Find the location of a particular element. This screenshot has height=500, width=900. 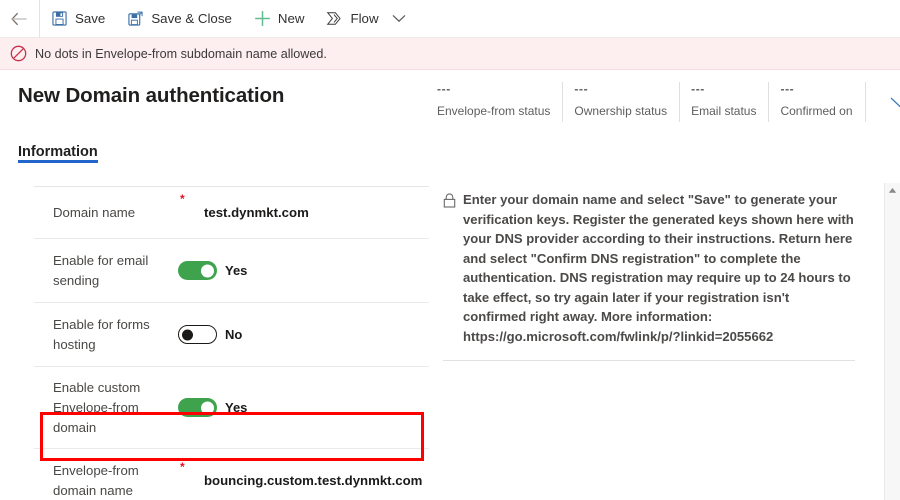

field-row-enable-email-sending: Enable for email sending Yes is located at coordinates (231, 271).